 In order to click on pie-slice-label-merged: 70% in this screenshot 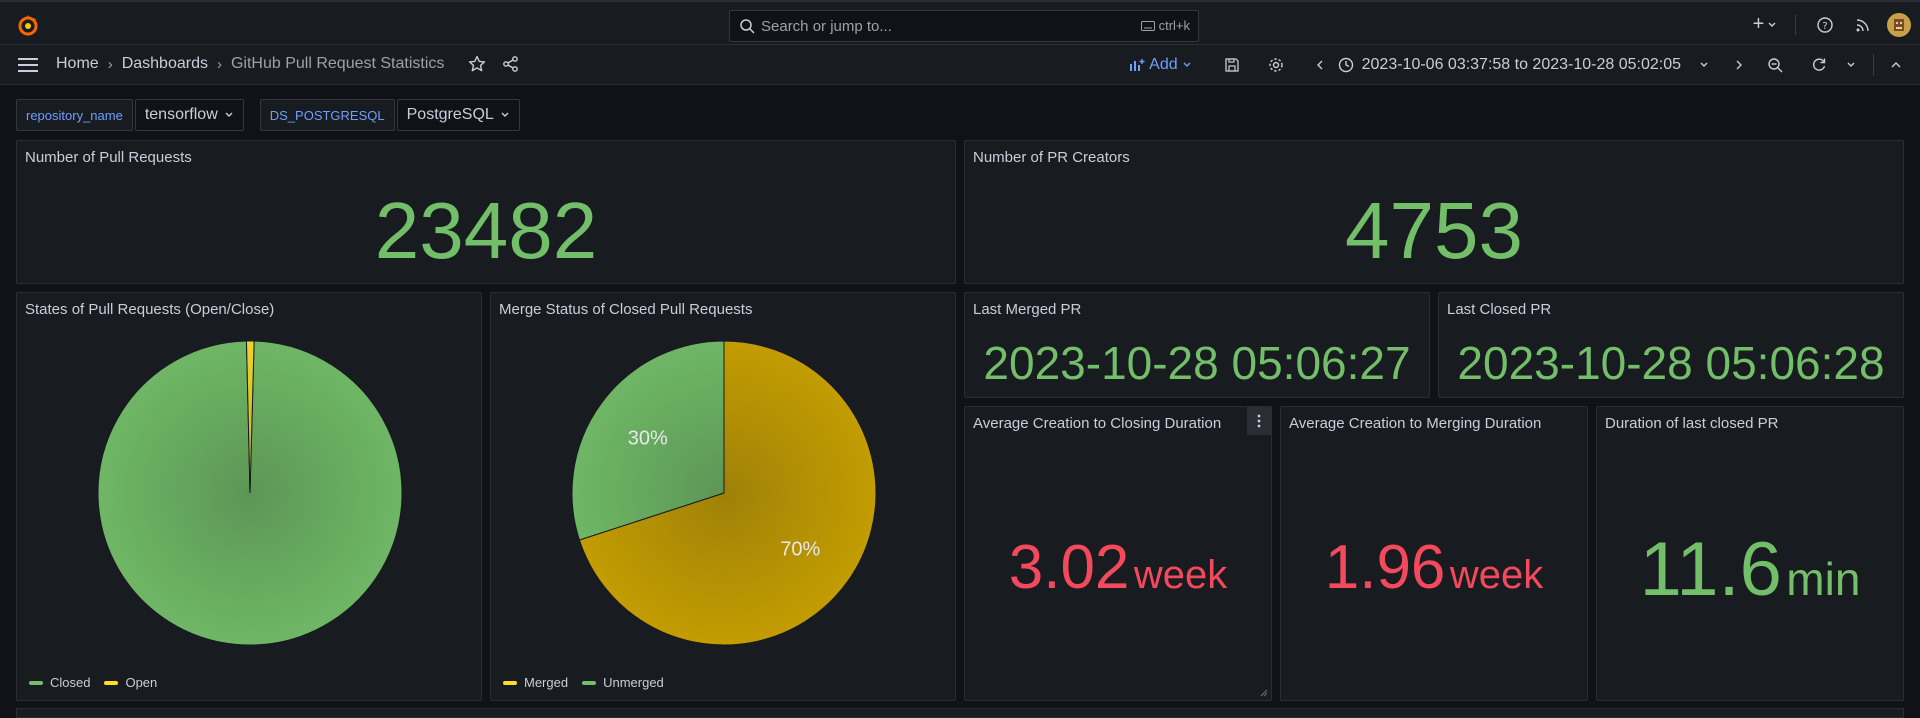, I will do `click(800, 549)`.